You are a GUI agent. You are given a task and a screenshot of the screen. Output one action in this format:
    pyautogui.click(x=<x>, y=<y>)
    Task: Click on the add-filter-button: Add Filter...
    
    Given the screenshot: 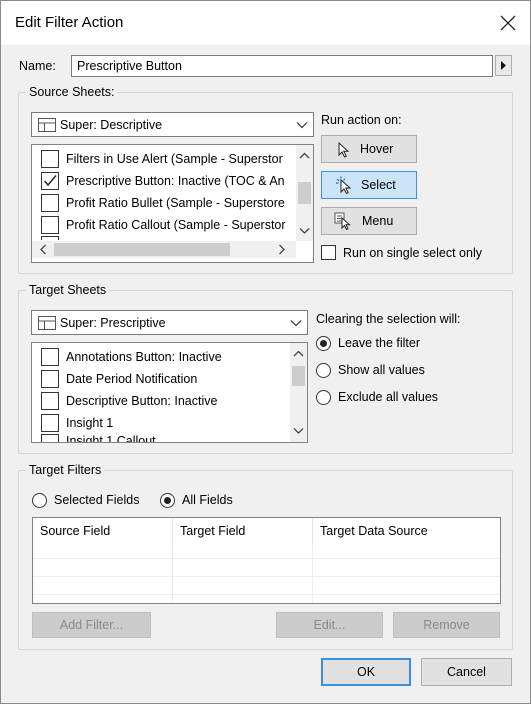 What is the action you would take?
    pyautogui.click(x=91, y=625)
    